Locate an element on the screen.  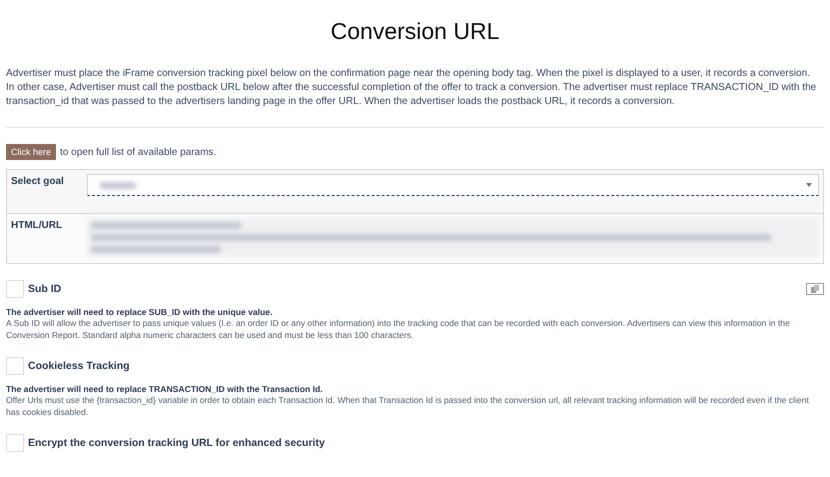
option-label: Encrypt the conversion tracking URL for enhanced security is located at coordinates (176, 443).